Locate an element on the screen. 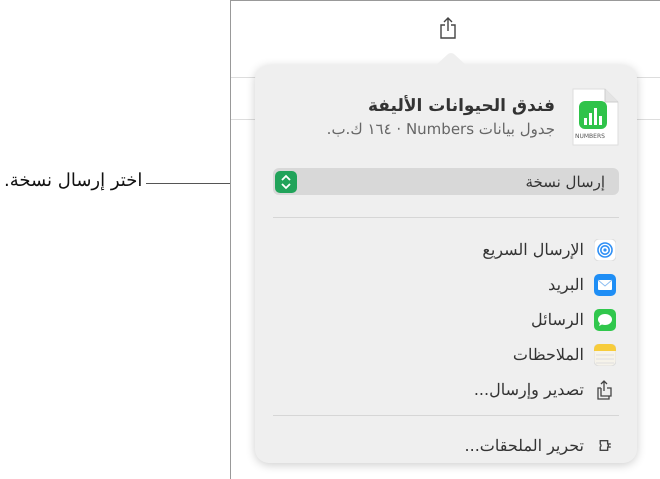  envelope-icon is located at coordinates (605, 285).